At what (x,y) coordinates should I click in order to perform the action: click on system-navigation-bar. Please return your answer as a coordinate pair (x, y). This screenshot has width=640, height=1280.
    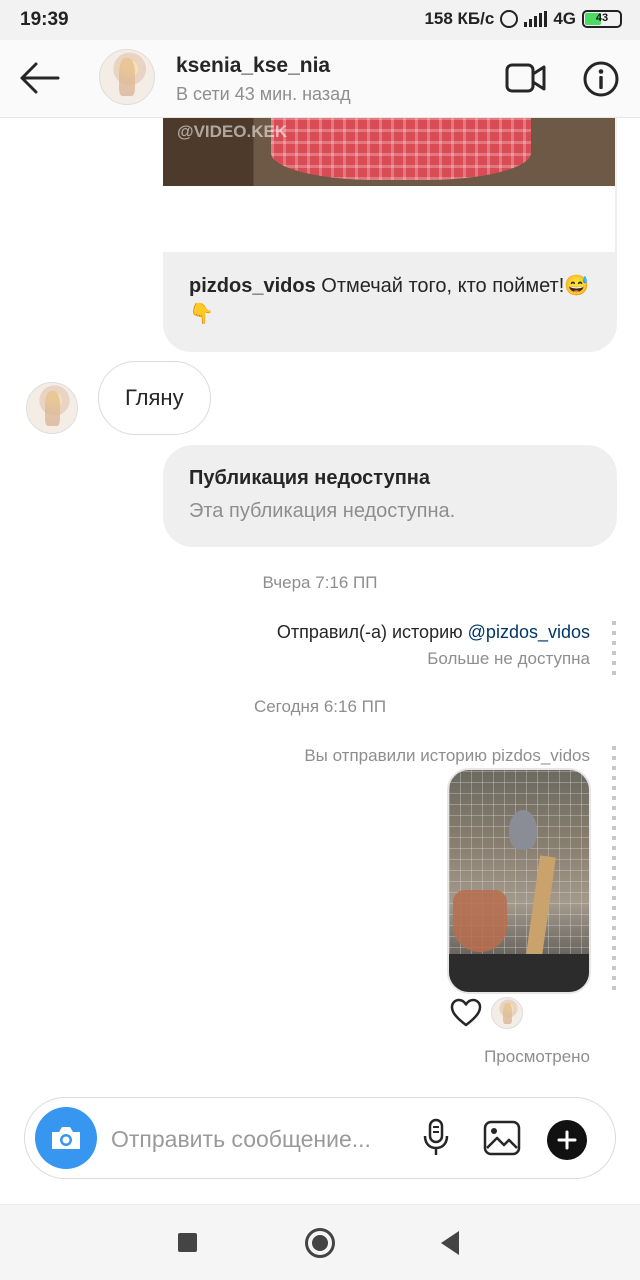
    Looking at the image, I should click on (320, 1242).